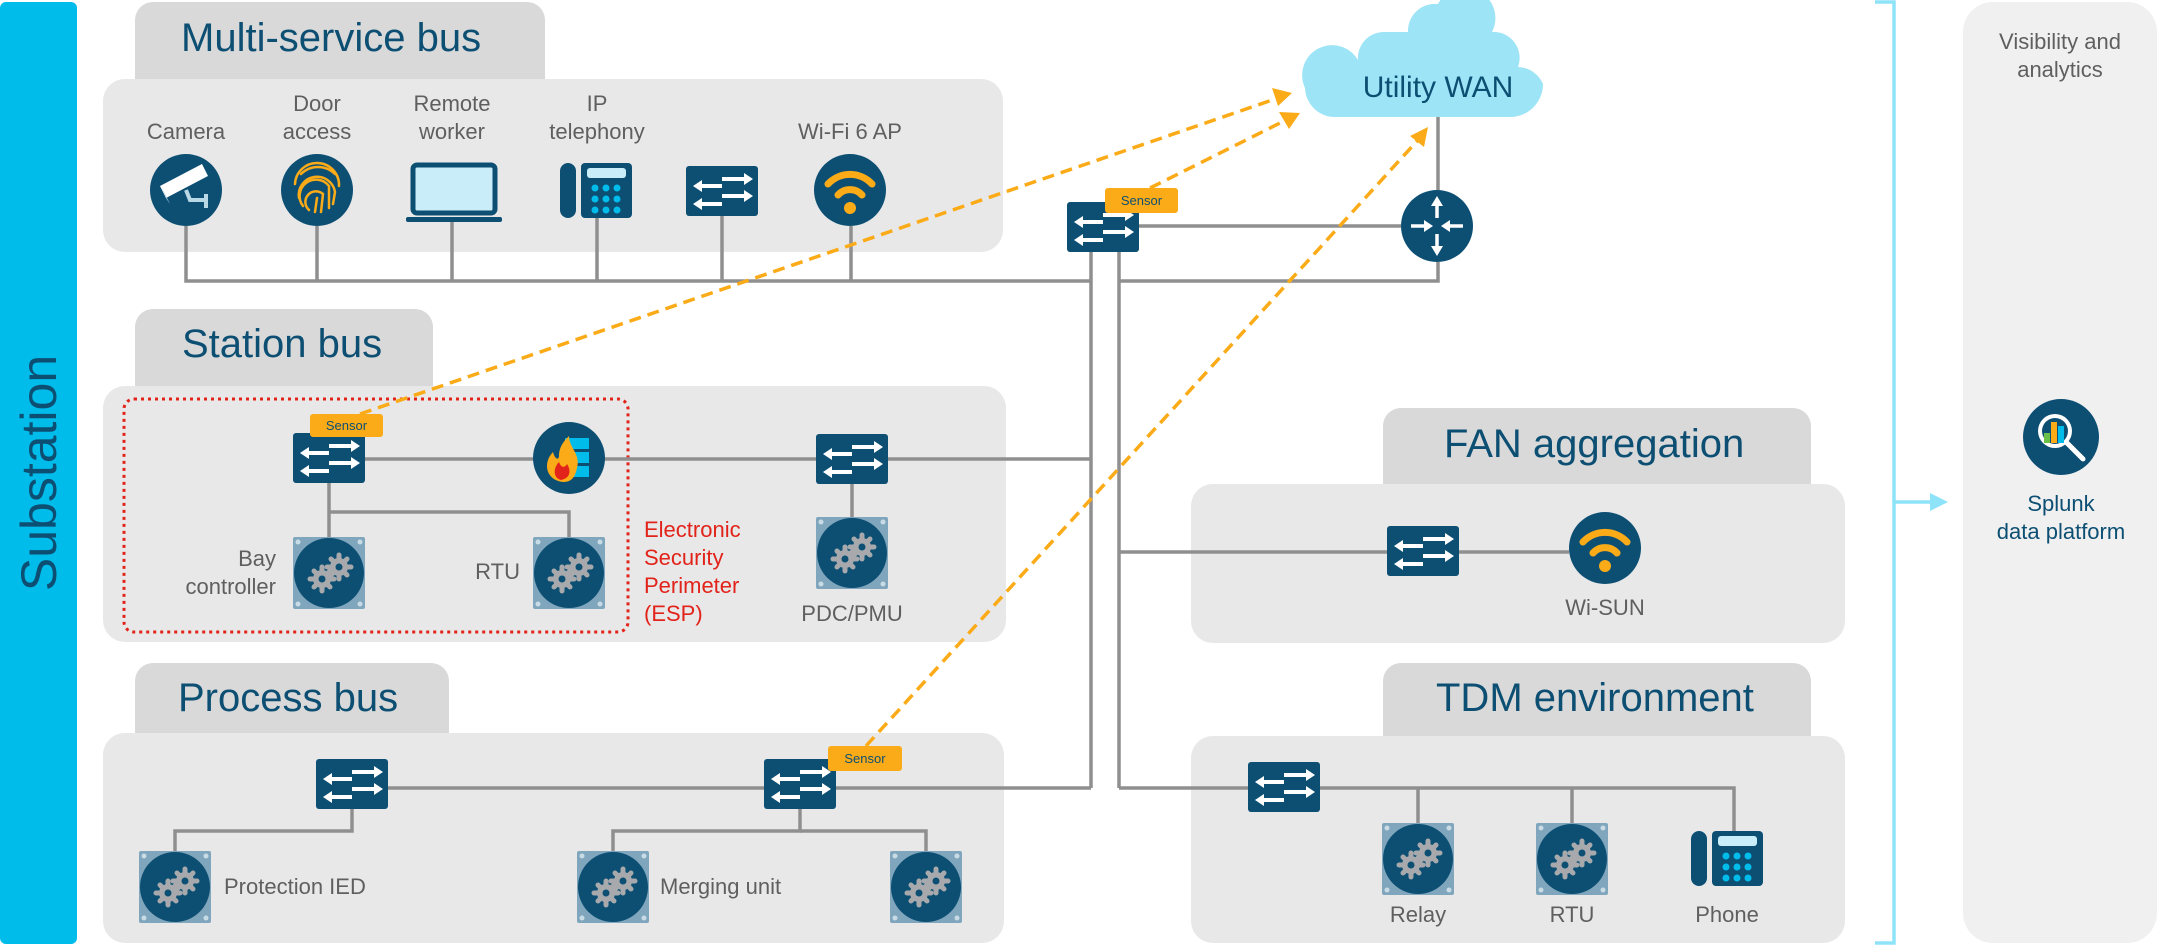  What do you see at coordinates (1418, 914) in the screenshot?
I see `relay-label: Relay` at bounding box center [1418, 914].